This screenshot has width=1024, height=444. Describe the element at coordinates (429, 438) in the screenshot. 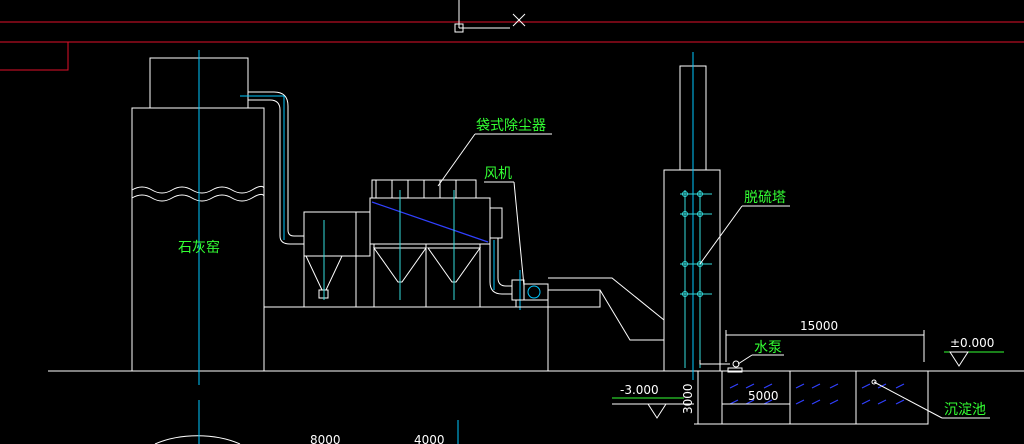

I see `dim-4000: 4000` at that location.